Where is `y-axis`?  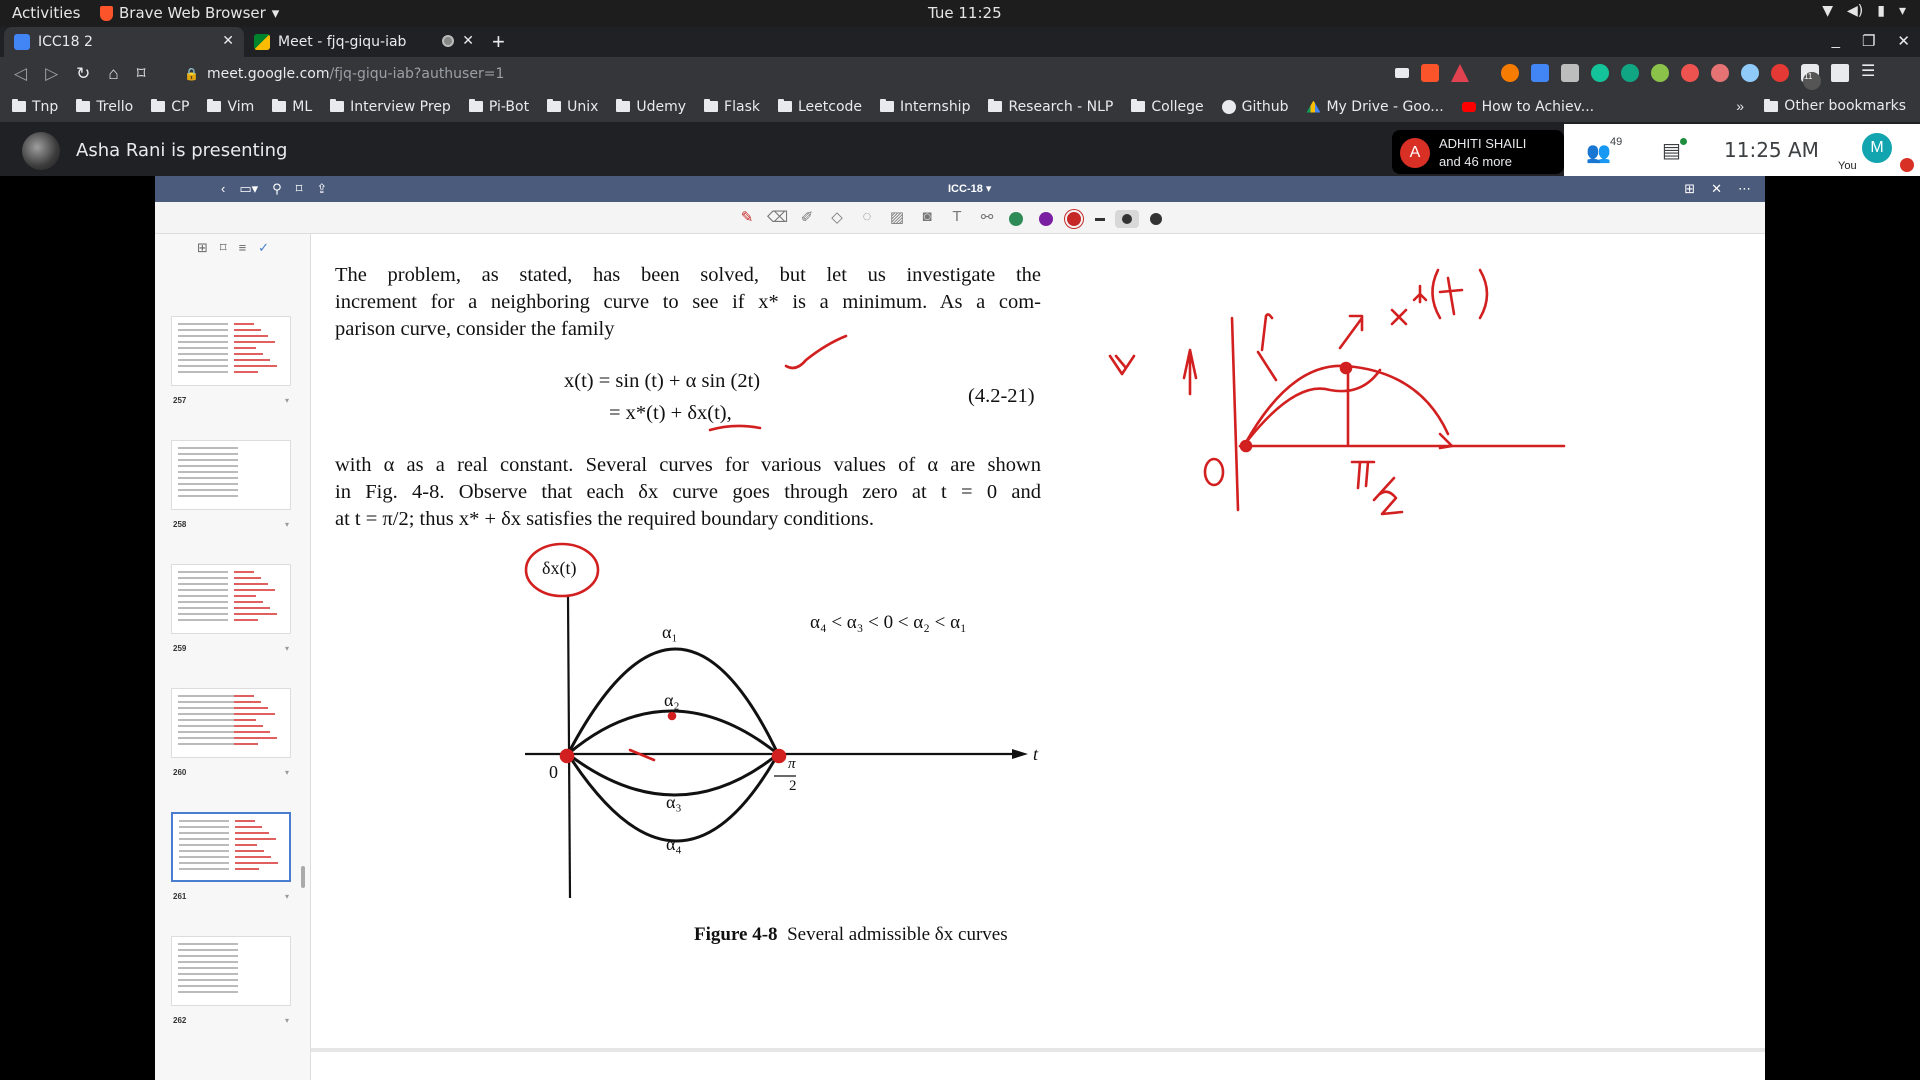
y-axis is located at coordinates (569, 747).